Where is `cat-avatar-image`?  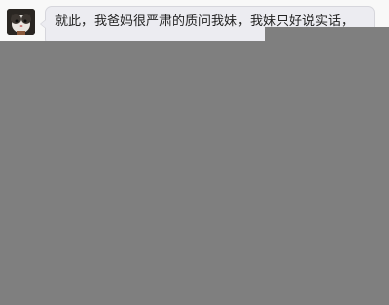 cat-avatar-image is located at coordinates (21, 22).